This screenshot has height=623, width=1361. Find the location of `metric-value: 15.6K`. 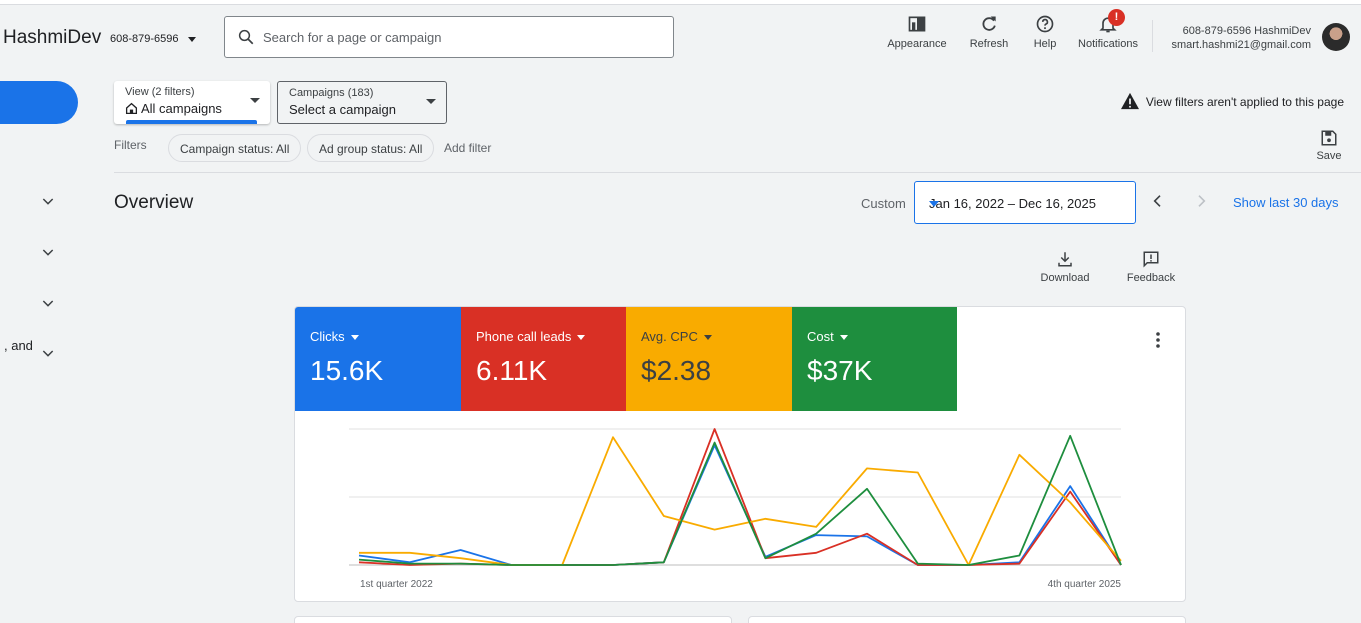

metric-value: 15.6K is located at coordinates (347, 370).